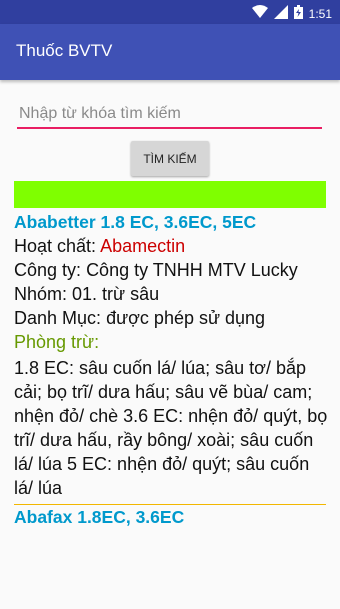  Describe the element at coordinates (170, 194) in the screenshot. I see `highlight-bar` at that location.